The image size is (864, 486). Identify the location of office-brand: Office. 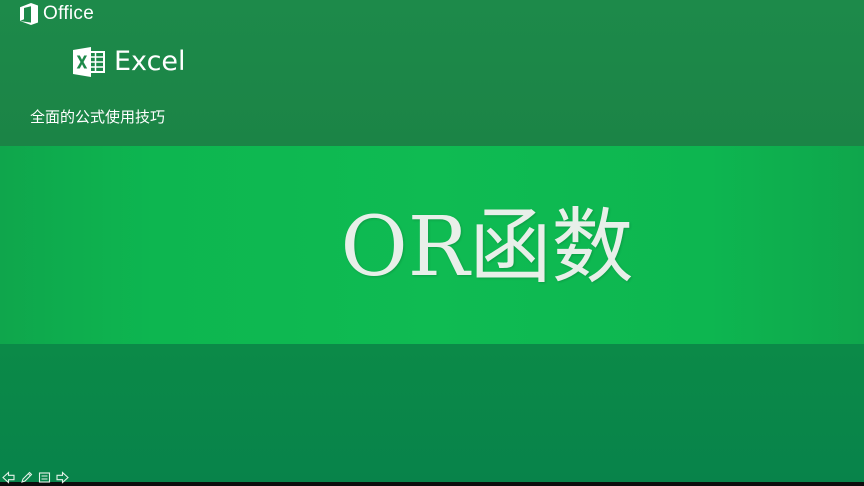
(57, 14).